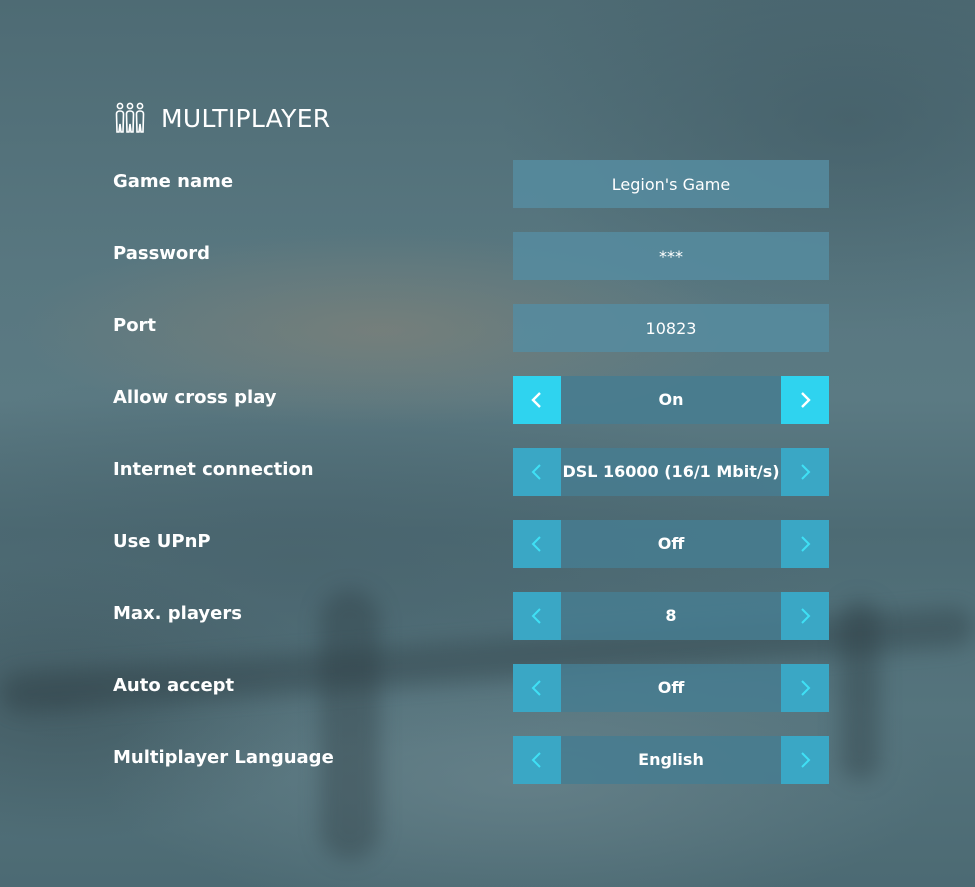 This screenshot has height=887, width=975. I want to click on setting-label: Max. players, so click(177, 613).